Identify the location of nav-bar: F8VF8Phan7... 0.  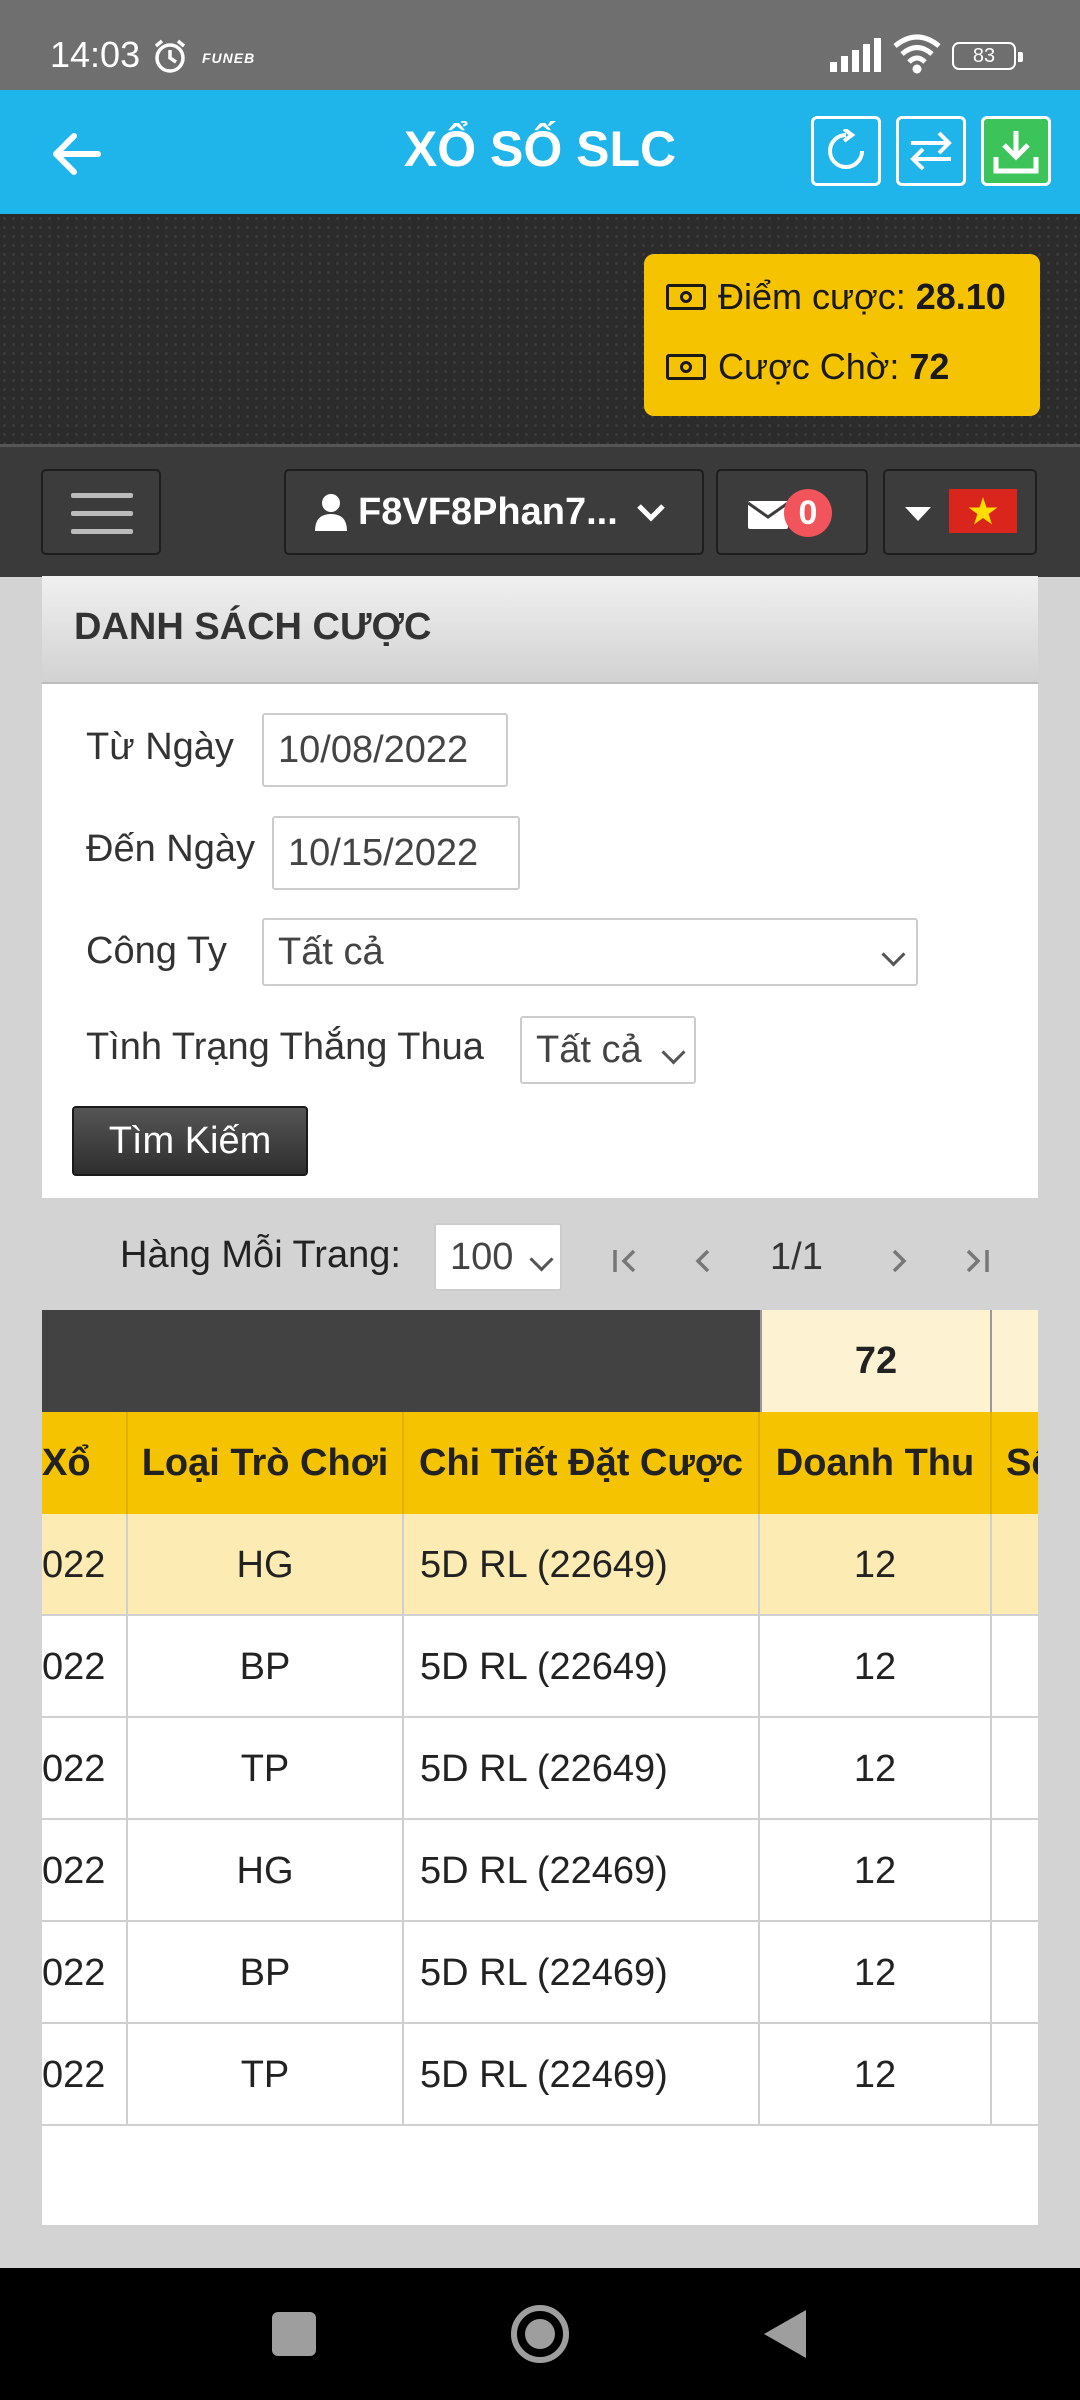
(540, 510).